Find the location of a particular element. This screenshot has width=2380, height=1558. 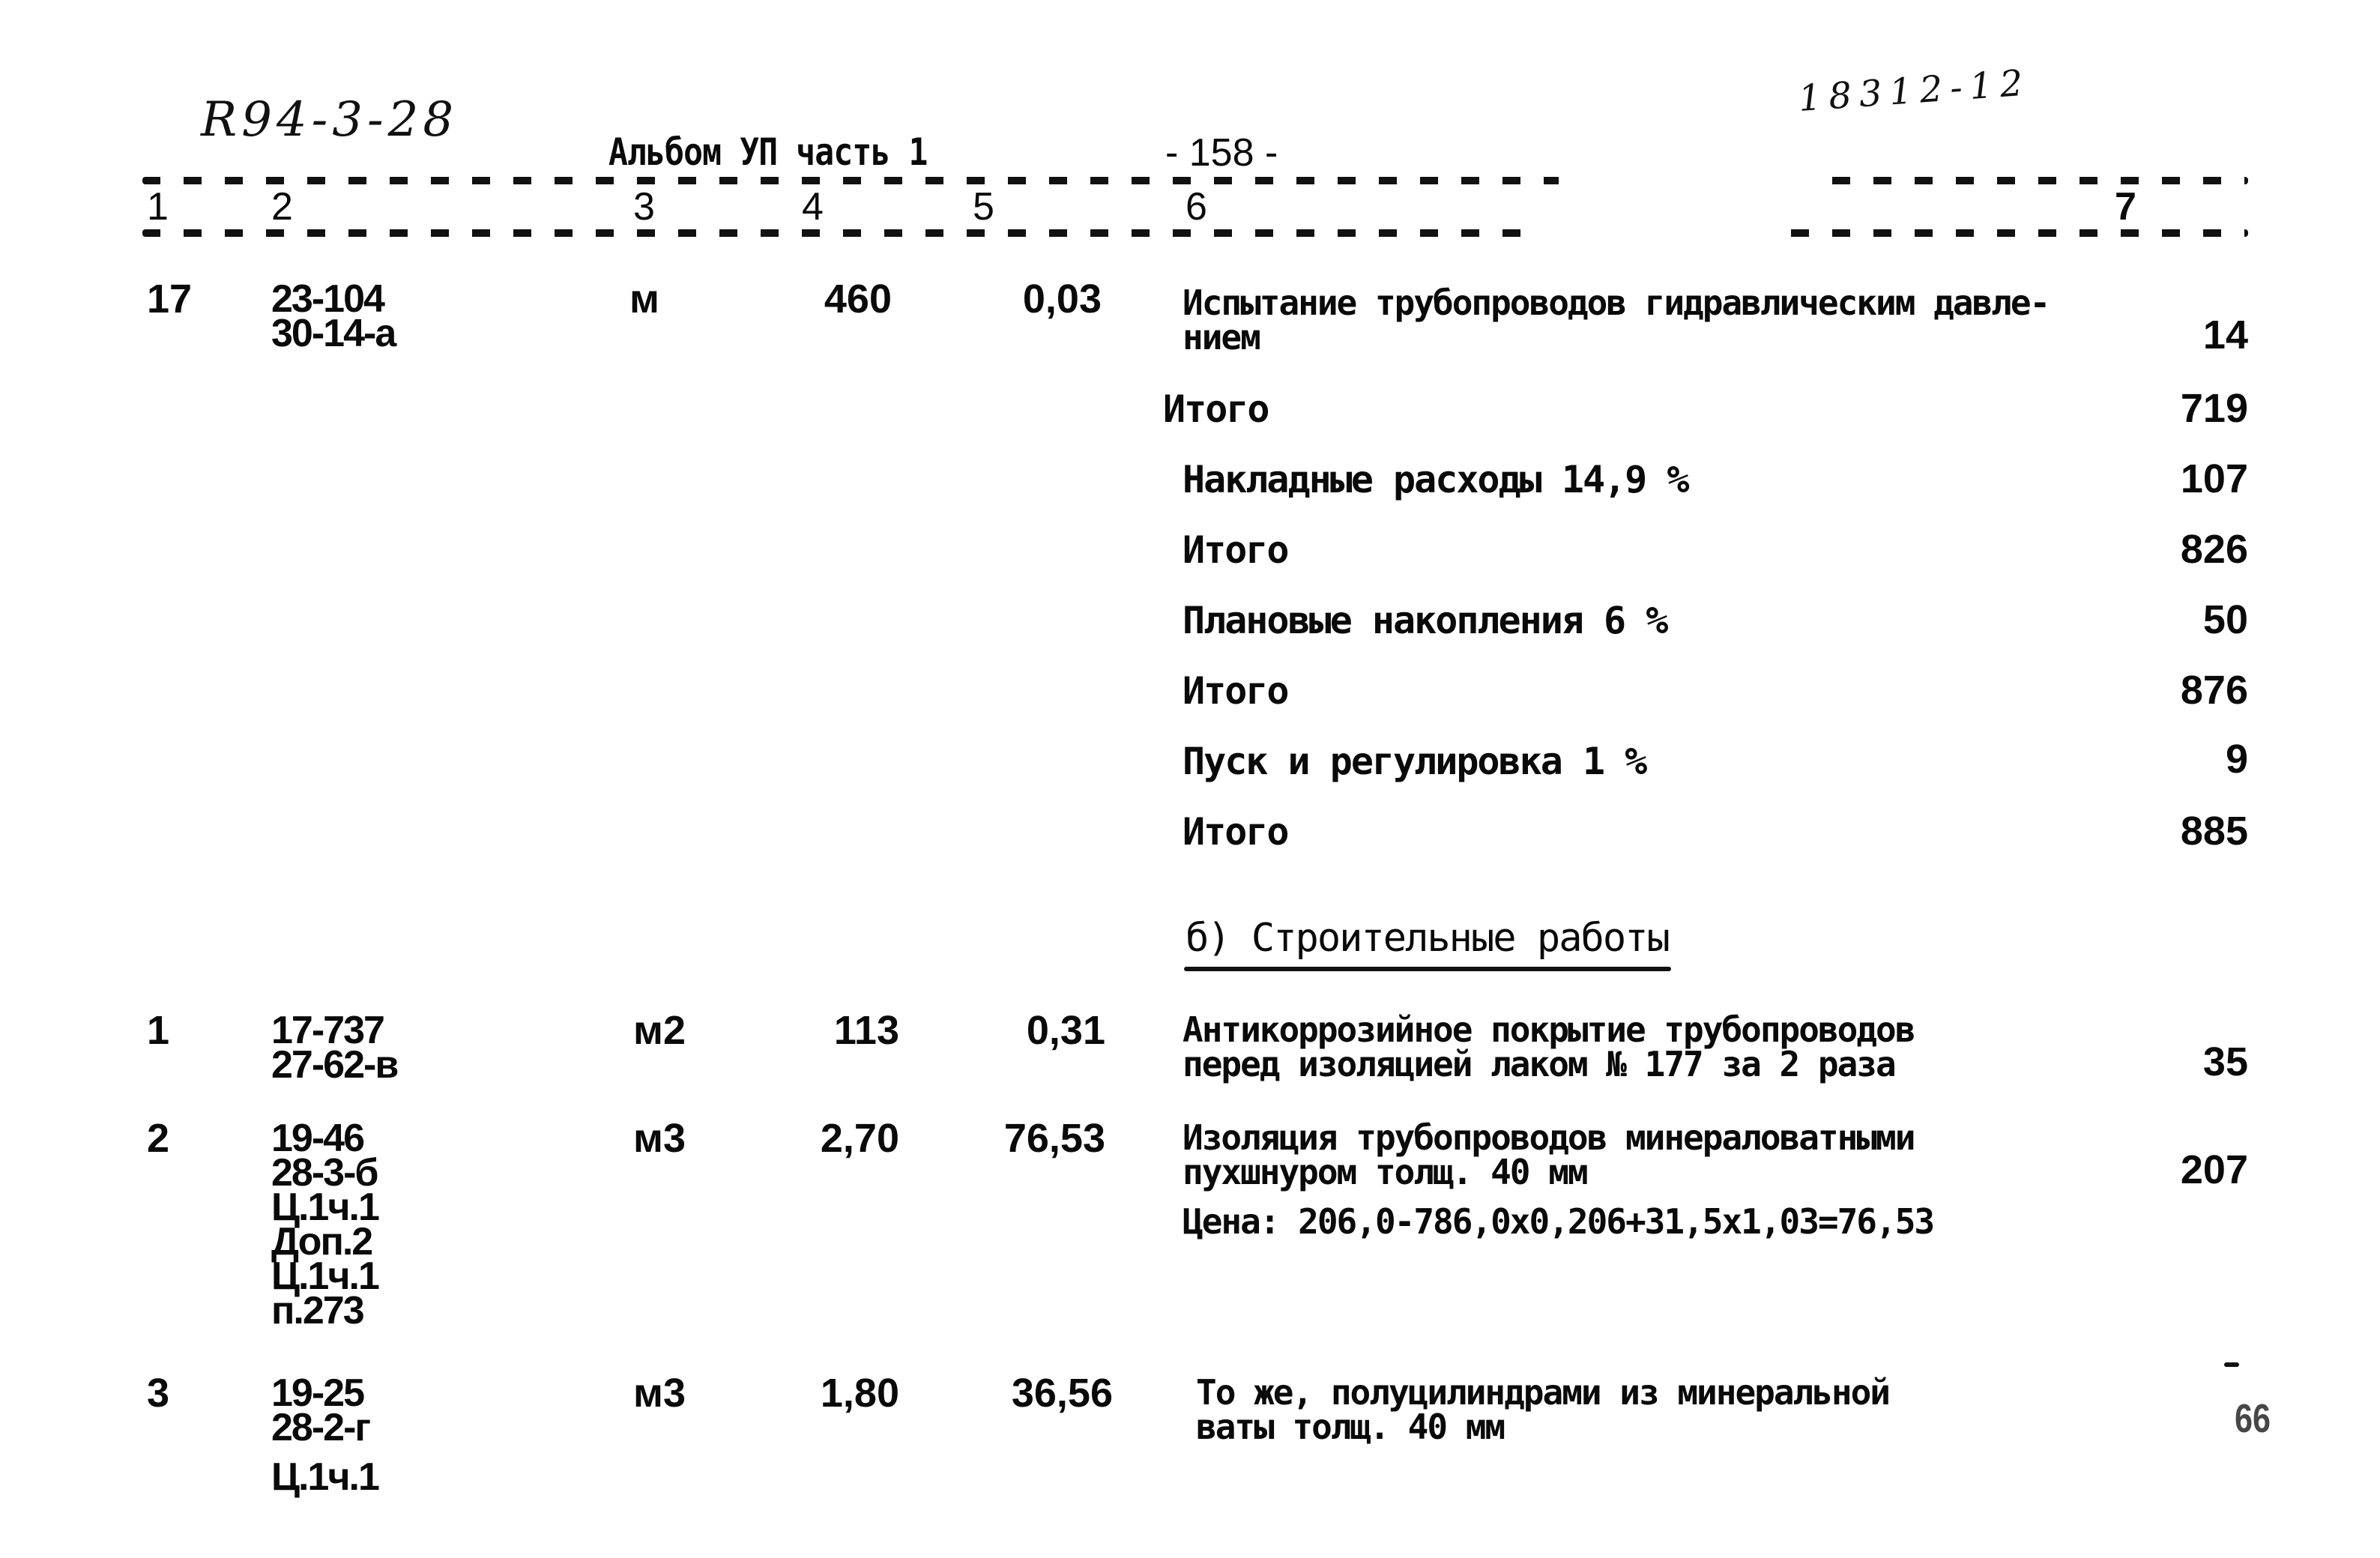

unit-price: 36,56 is located at coordinates (1062, 1393).